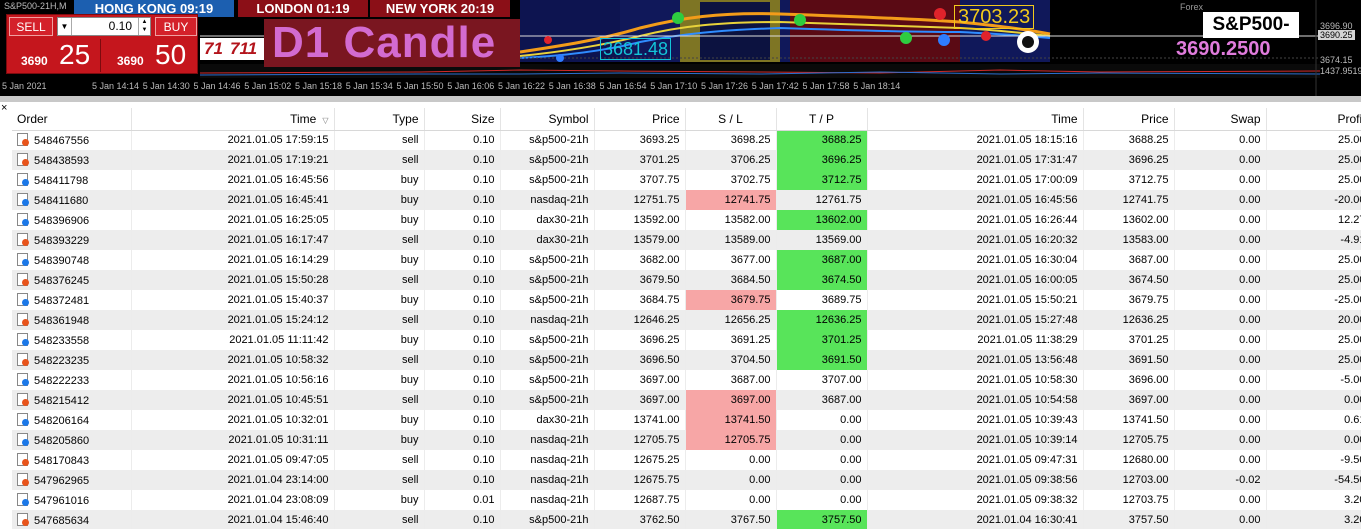 Image resolution: width=1361 pixels, height=529 pixels. I want to click on lot-size-input: ▼ 0.10 ▲ ▼, so click(104, 26).